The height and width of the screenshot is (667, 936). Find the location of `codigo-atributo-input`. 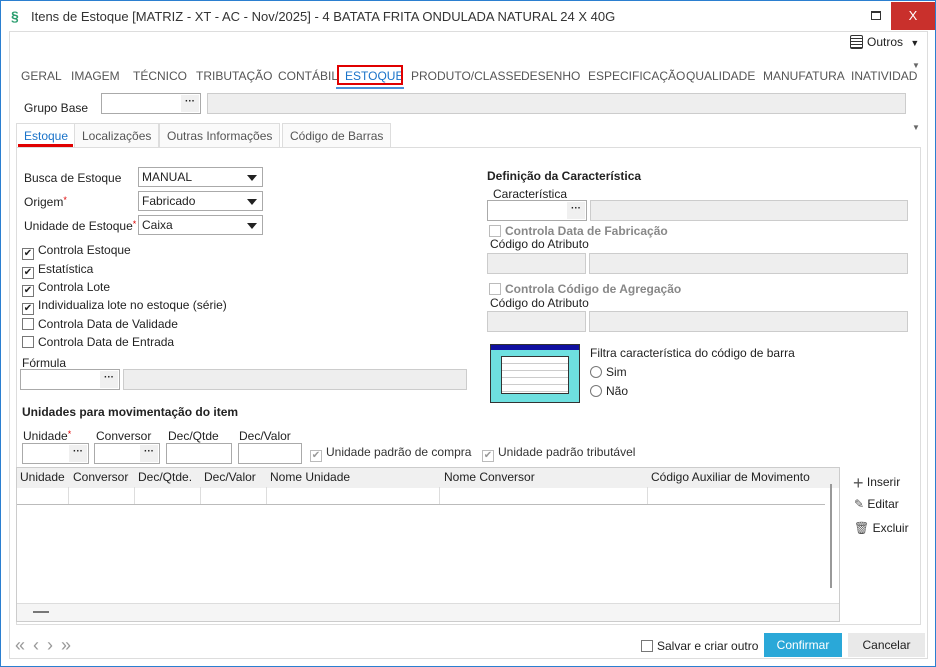

codigo-atributo-input is located at coordinates (536, 263).